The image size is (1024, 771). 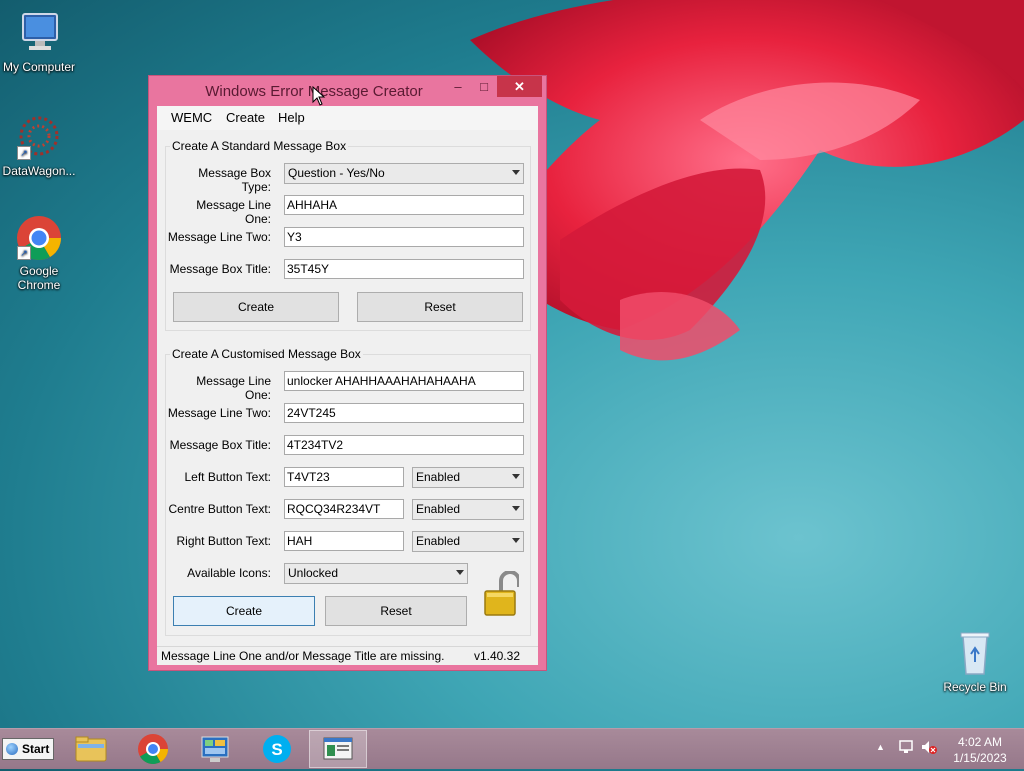 I want to click on left-button-state-select: Enabled, so click(x=468, y=477).